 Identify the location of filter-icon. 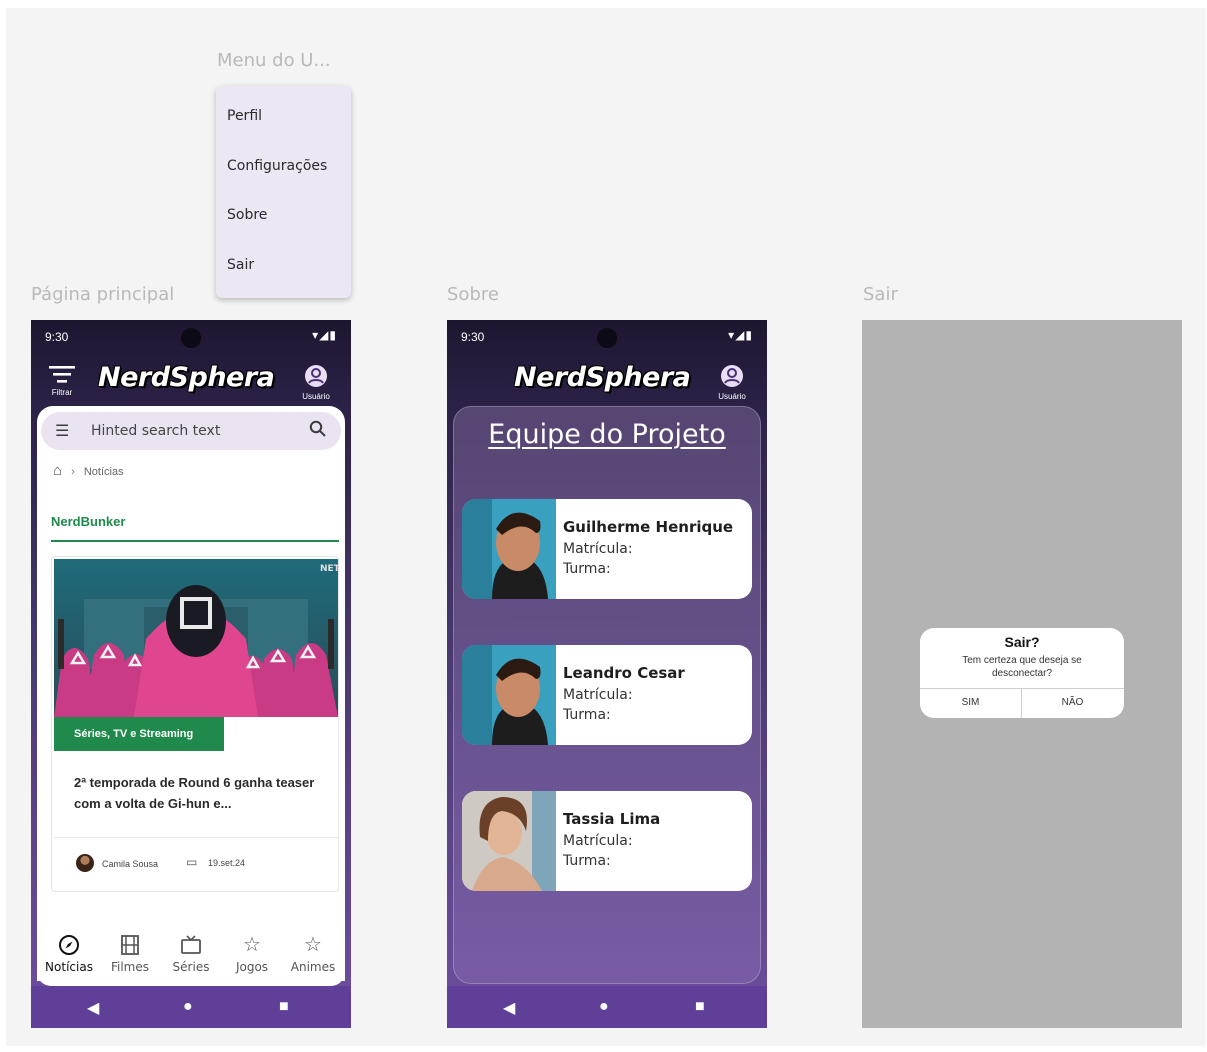
(62, 374).